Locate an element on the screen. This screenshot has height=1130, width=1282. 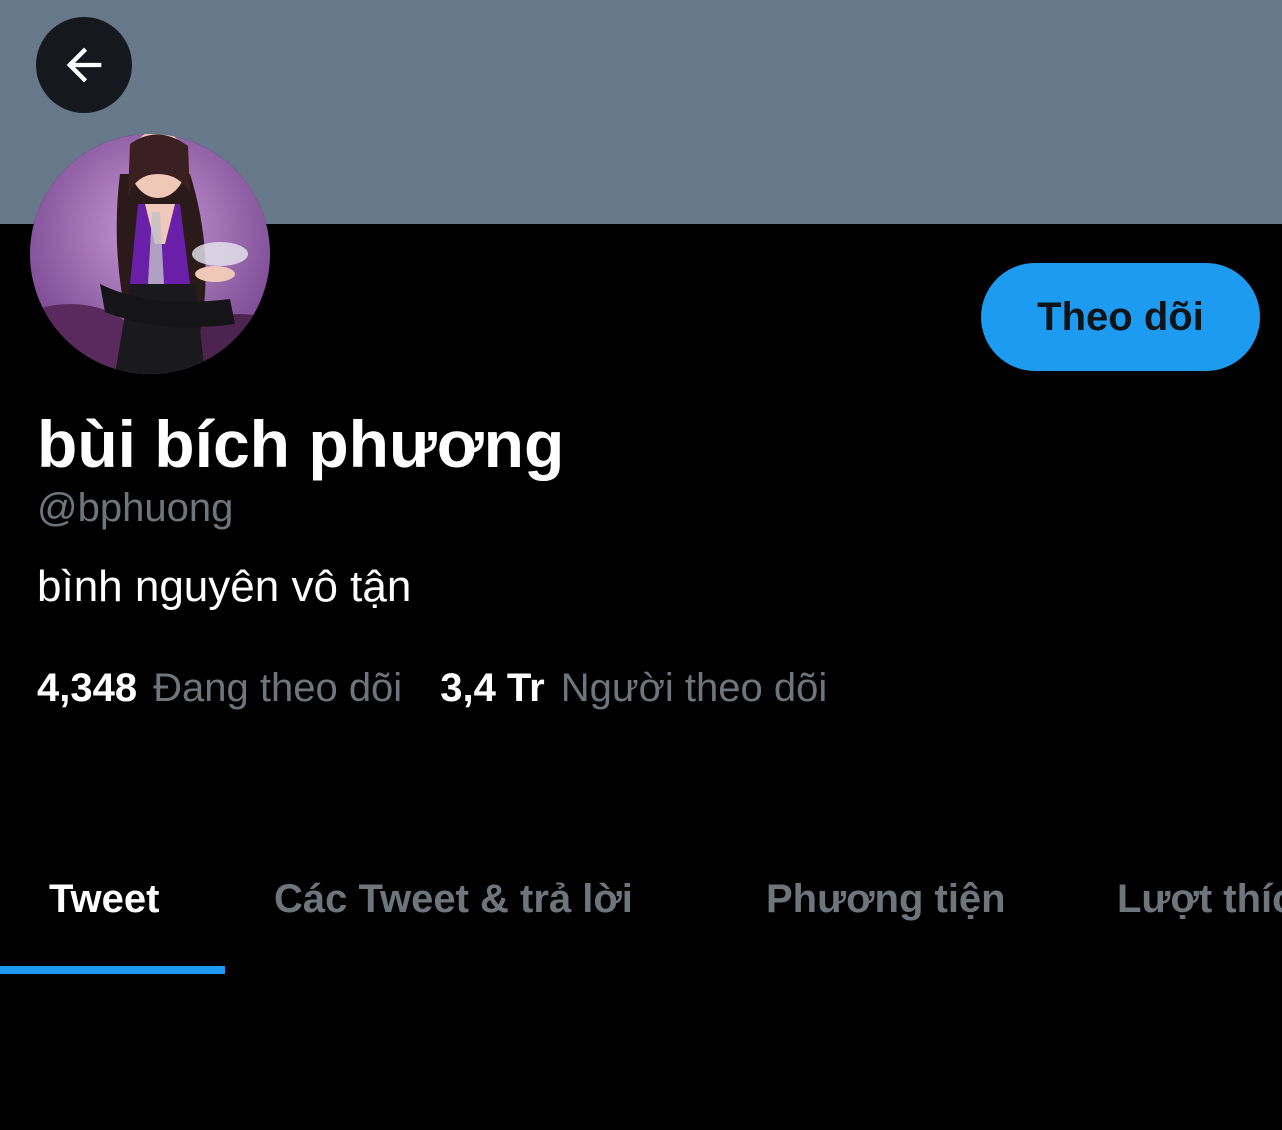
following-count: 4,348 is located at coordinates (87, 688).